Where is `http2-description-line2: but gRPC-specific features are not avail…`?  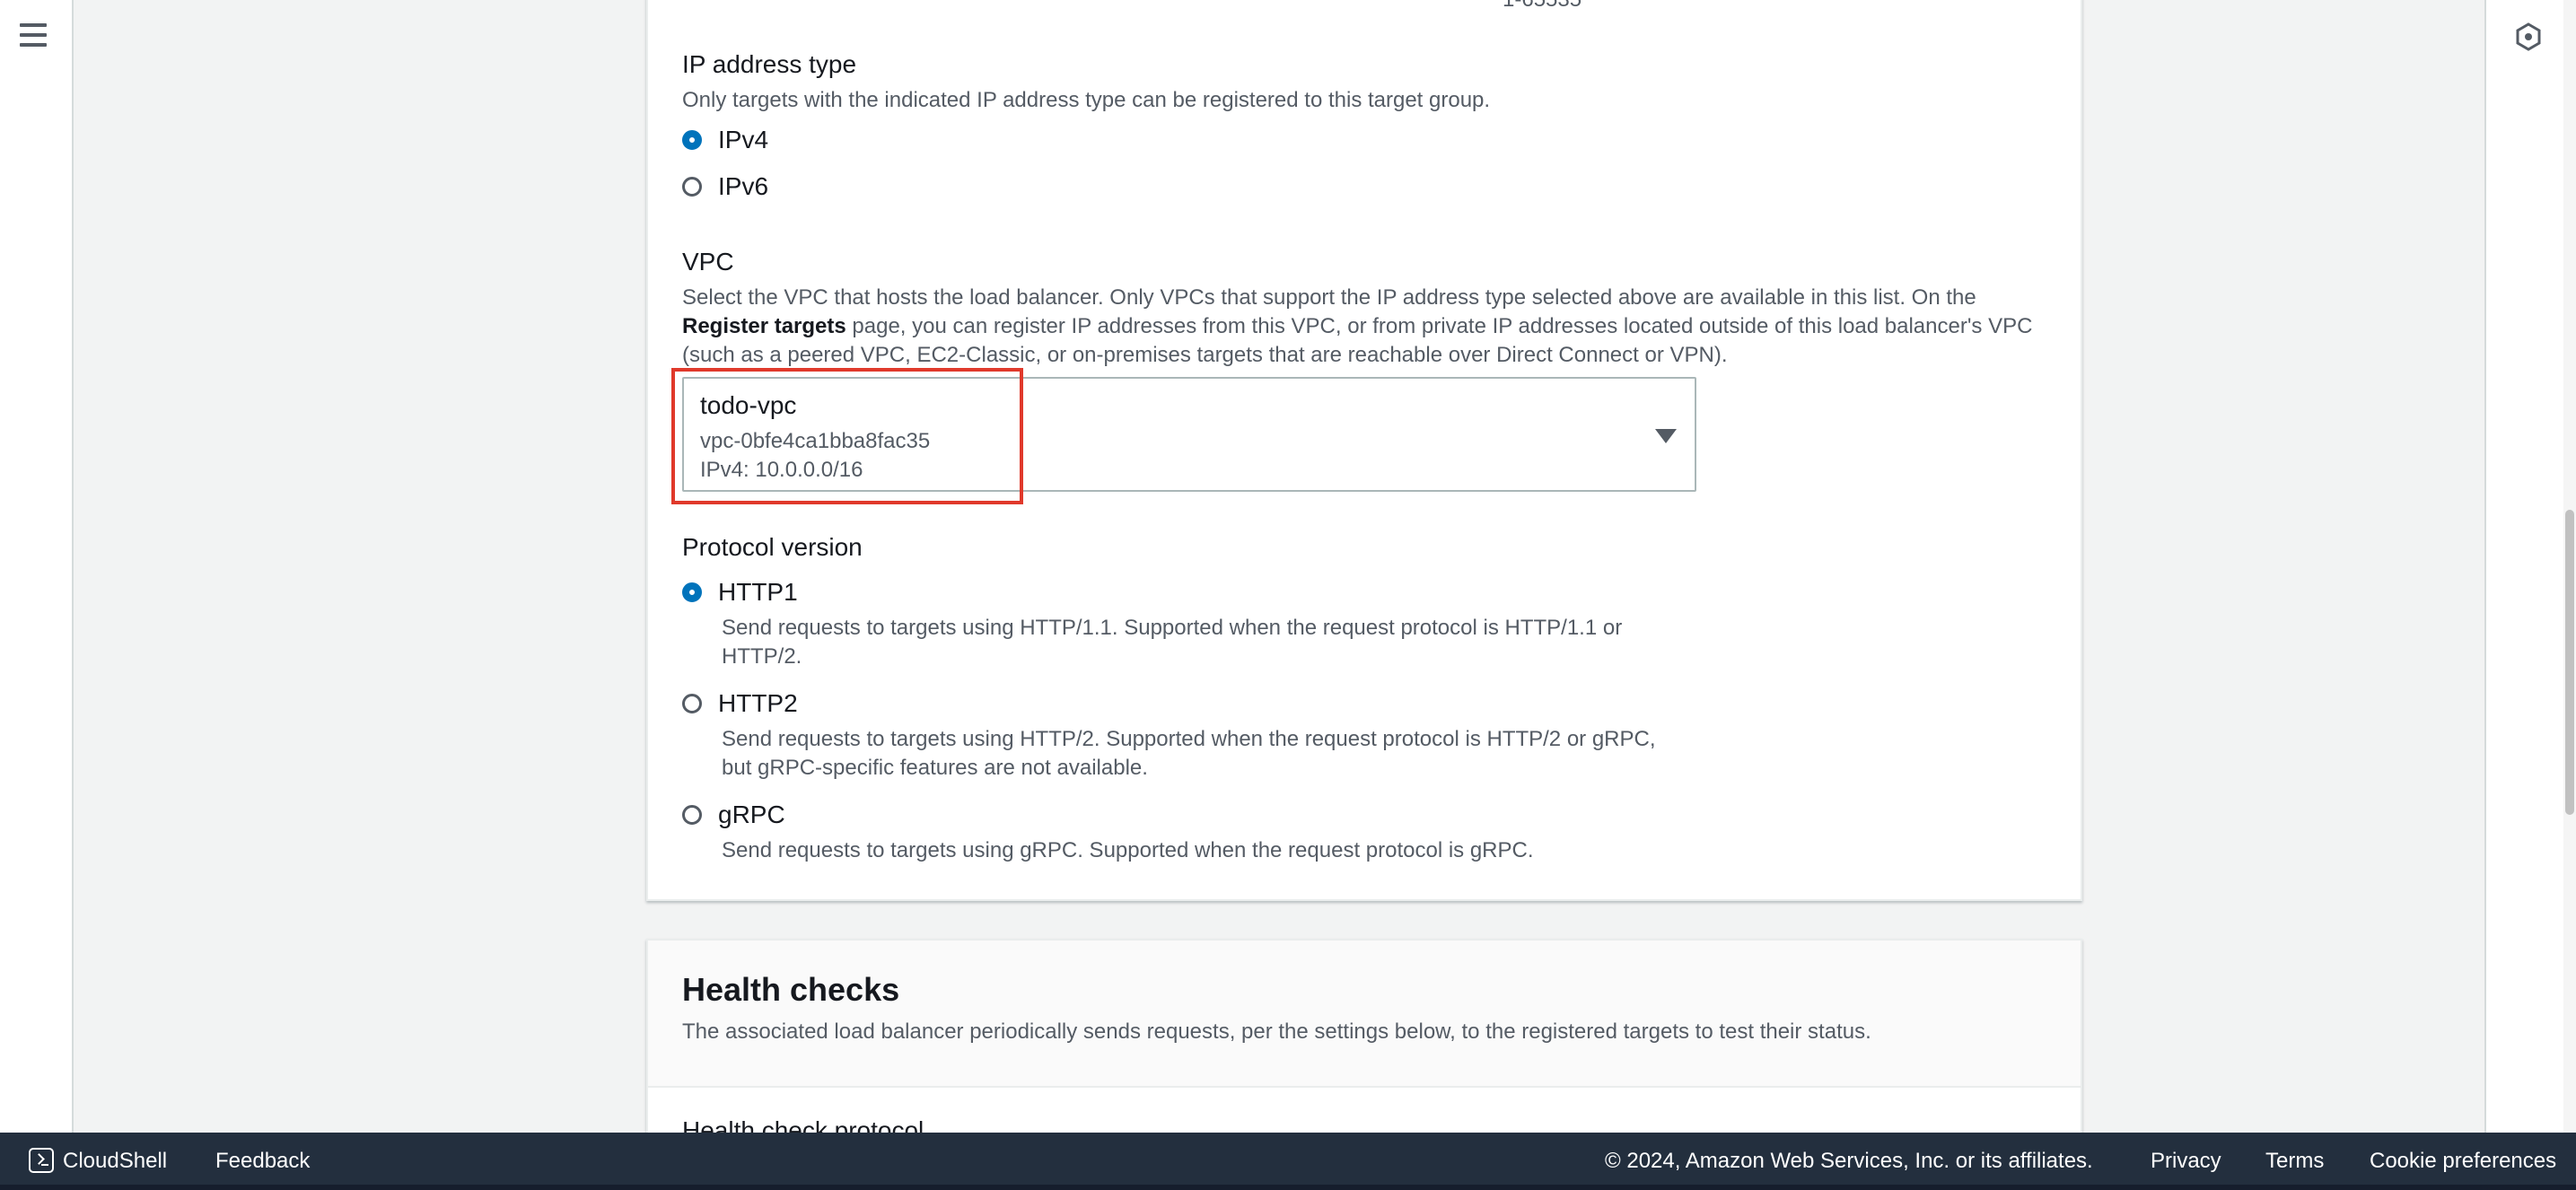 http2-description-line2: but gRPC-specific features are not avail… is located at coordinates (935, 768).